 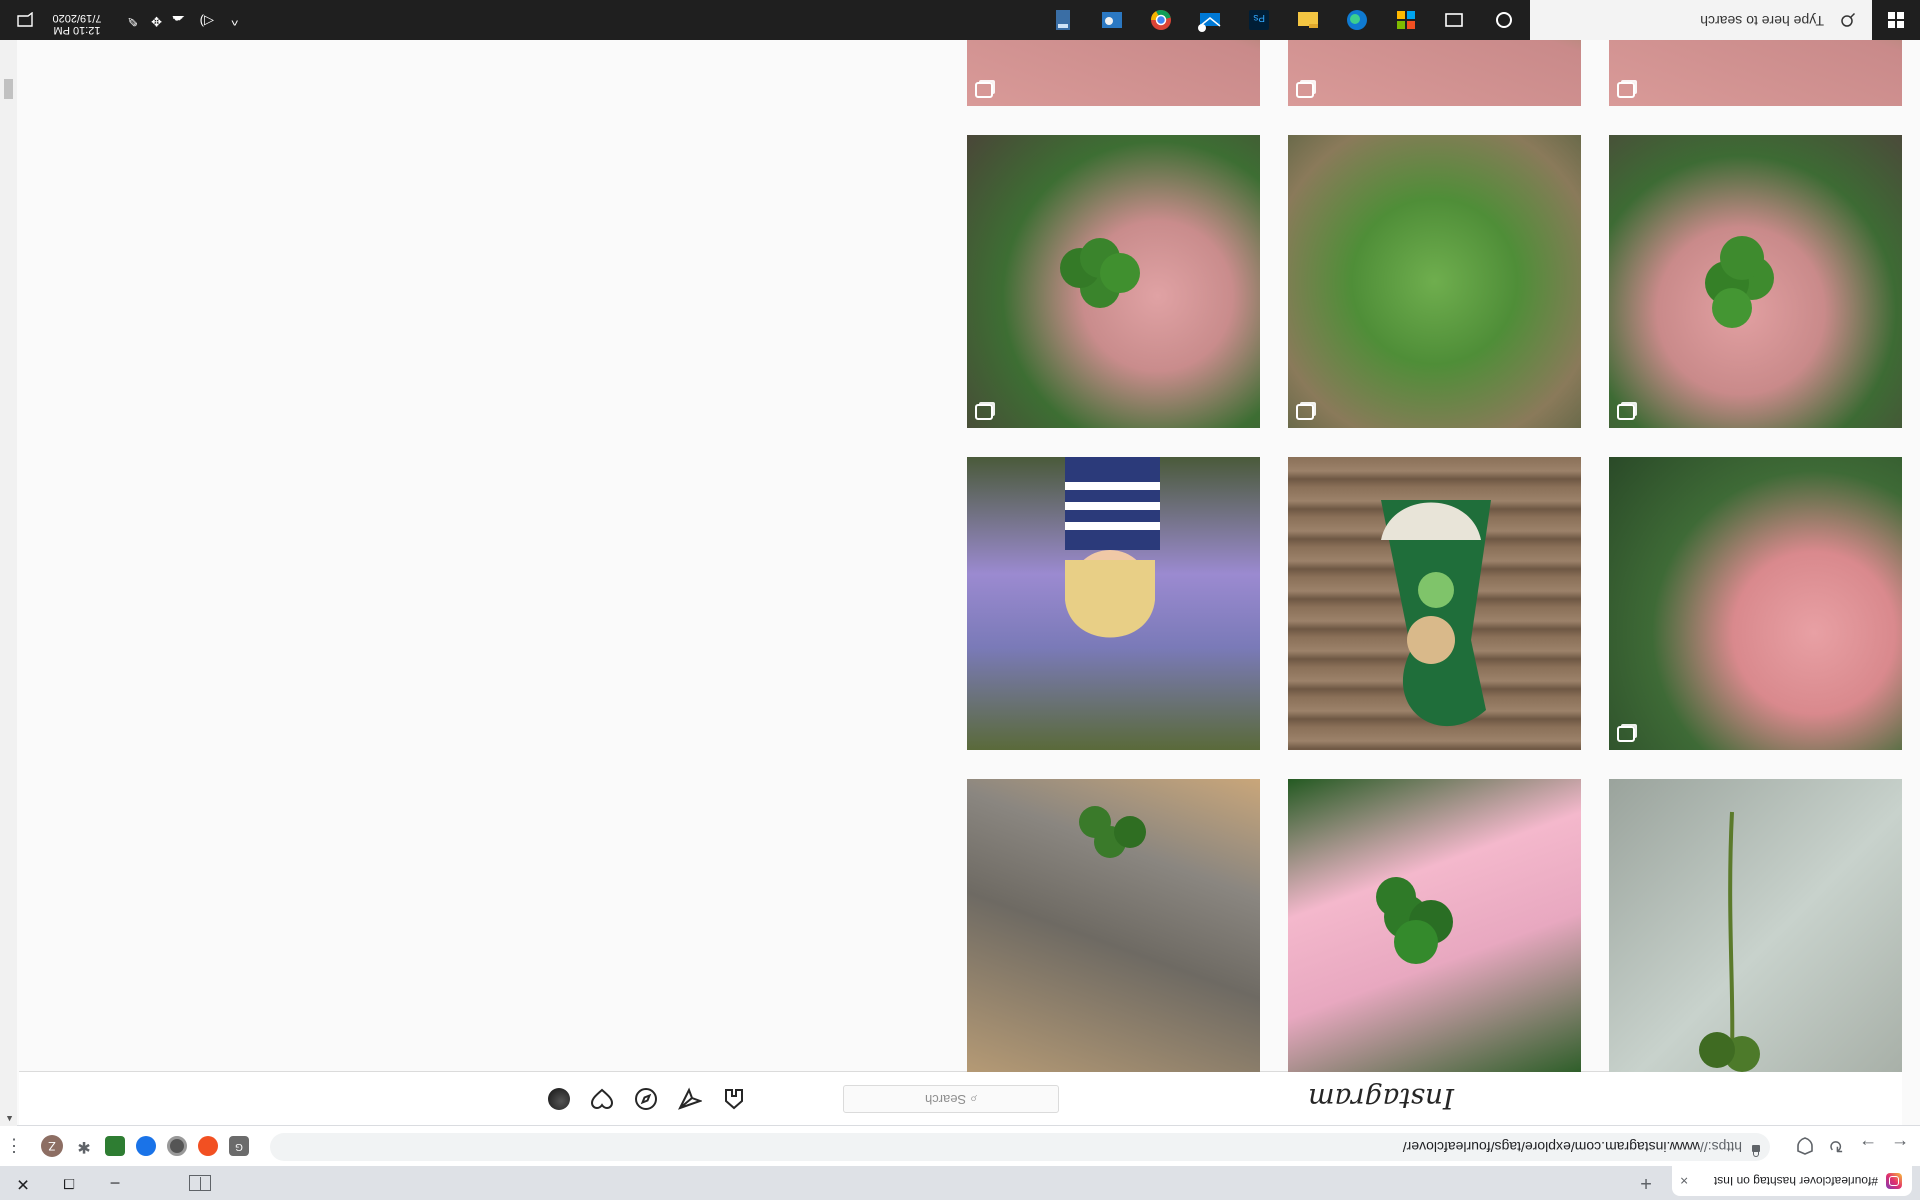 I want to click on cortana-icon, so click(x=1504, y=20).